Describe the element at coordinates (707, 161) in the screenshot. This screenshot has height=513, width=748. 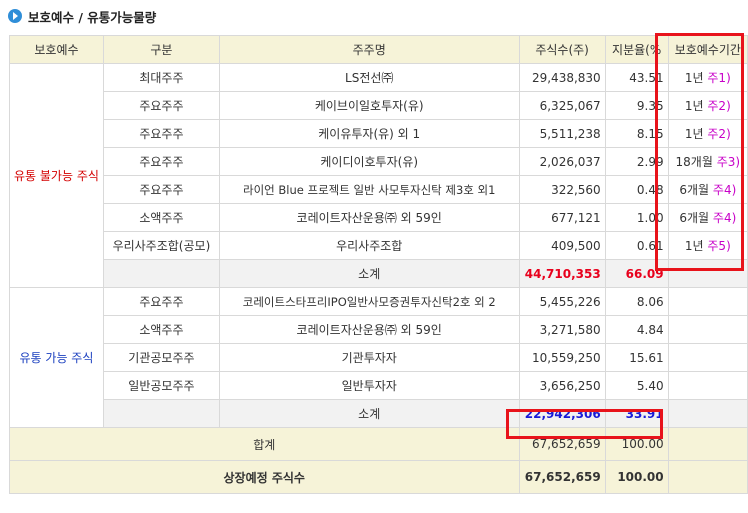
I see `row-period: 18개월 주3)` at that location.